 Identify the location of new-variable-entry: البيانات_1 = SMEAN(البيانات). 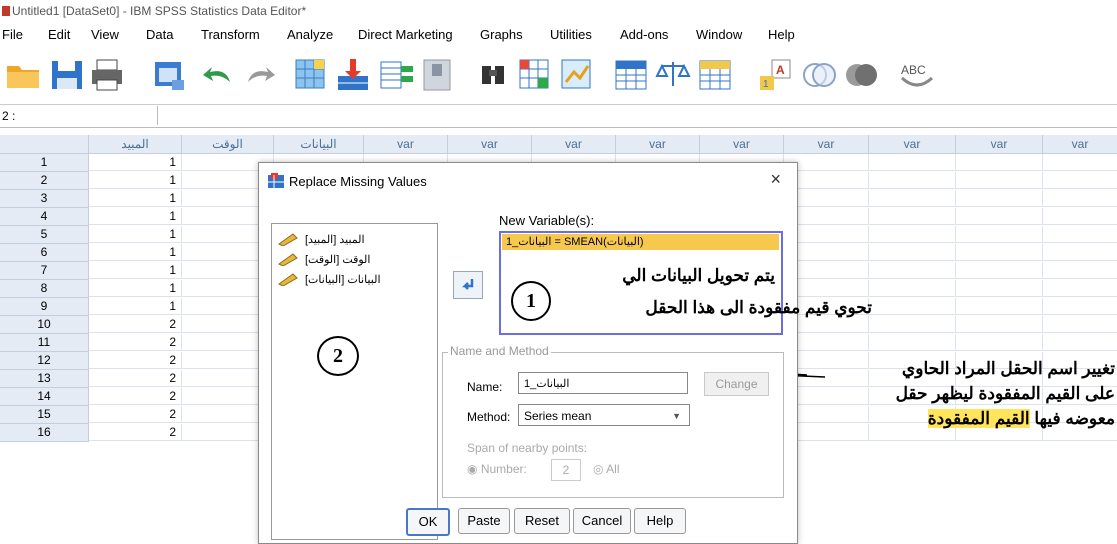
(640, 242).